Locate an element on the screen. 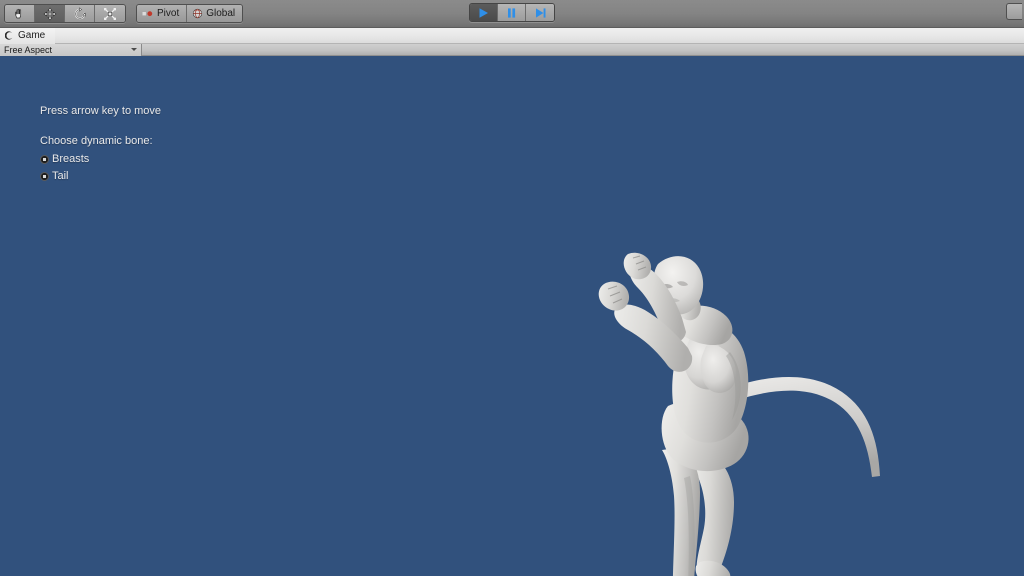 This screenshot has width=1024, height=576. instruction-label: Press arrow key to move is located at coordinates (101, 111).